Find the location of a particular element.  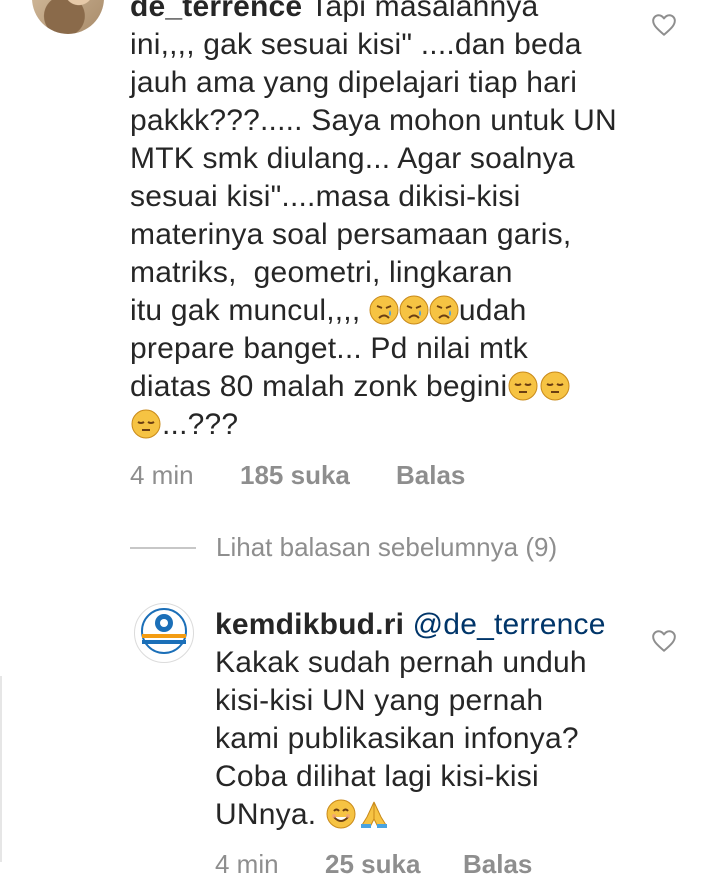

mention-link: @de_terrence is located at coordinates (509, 624).